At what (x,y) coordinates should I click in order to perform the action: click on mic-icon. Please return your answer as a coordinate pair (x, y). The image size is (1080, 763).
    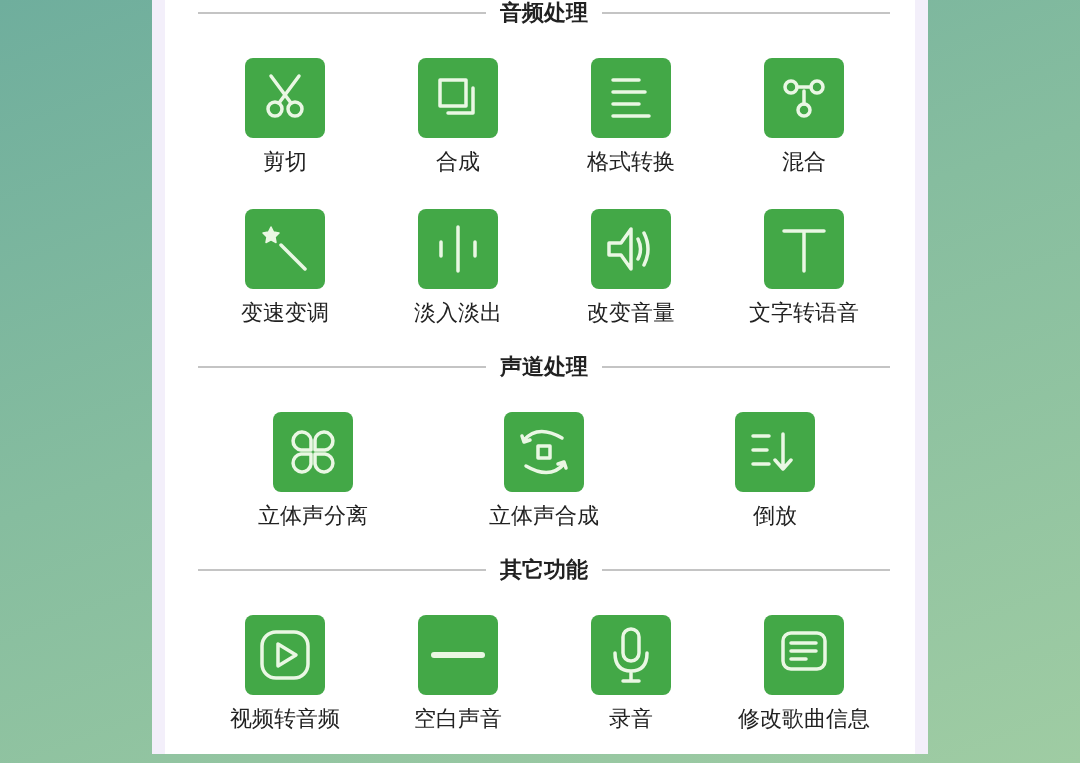
    Looking at the image, I should click on (630, 655).